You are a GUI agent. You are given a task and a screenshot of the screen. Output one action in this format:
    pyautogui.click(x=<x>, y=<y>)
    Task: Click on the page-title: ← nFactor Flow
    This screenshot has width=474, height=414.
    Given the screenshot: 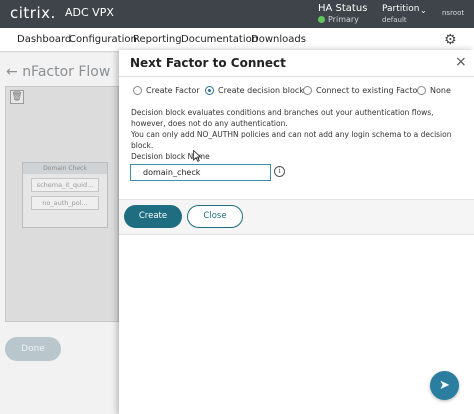 What is the action you would take?
    pyautogui.click(x=58, y=72)
    